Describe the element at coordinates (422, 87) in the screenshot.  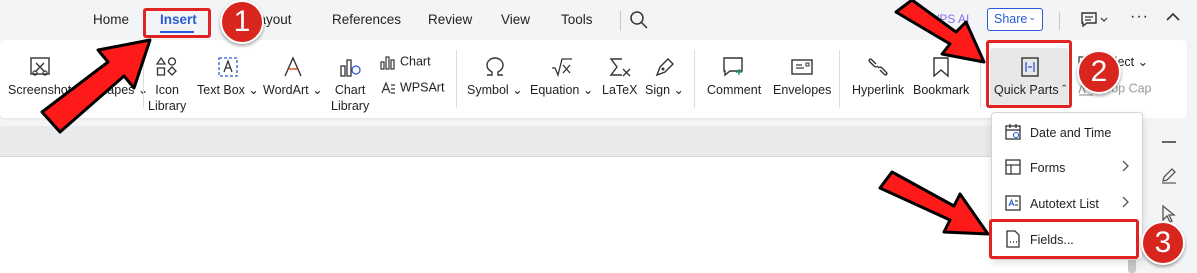
I see `wpsart-label: WPSArt` at that location.